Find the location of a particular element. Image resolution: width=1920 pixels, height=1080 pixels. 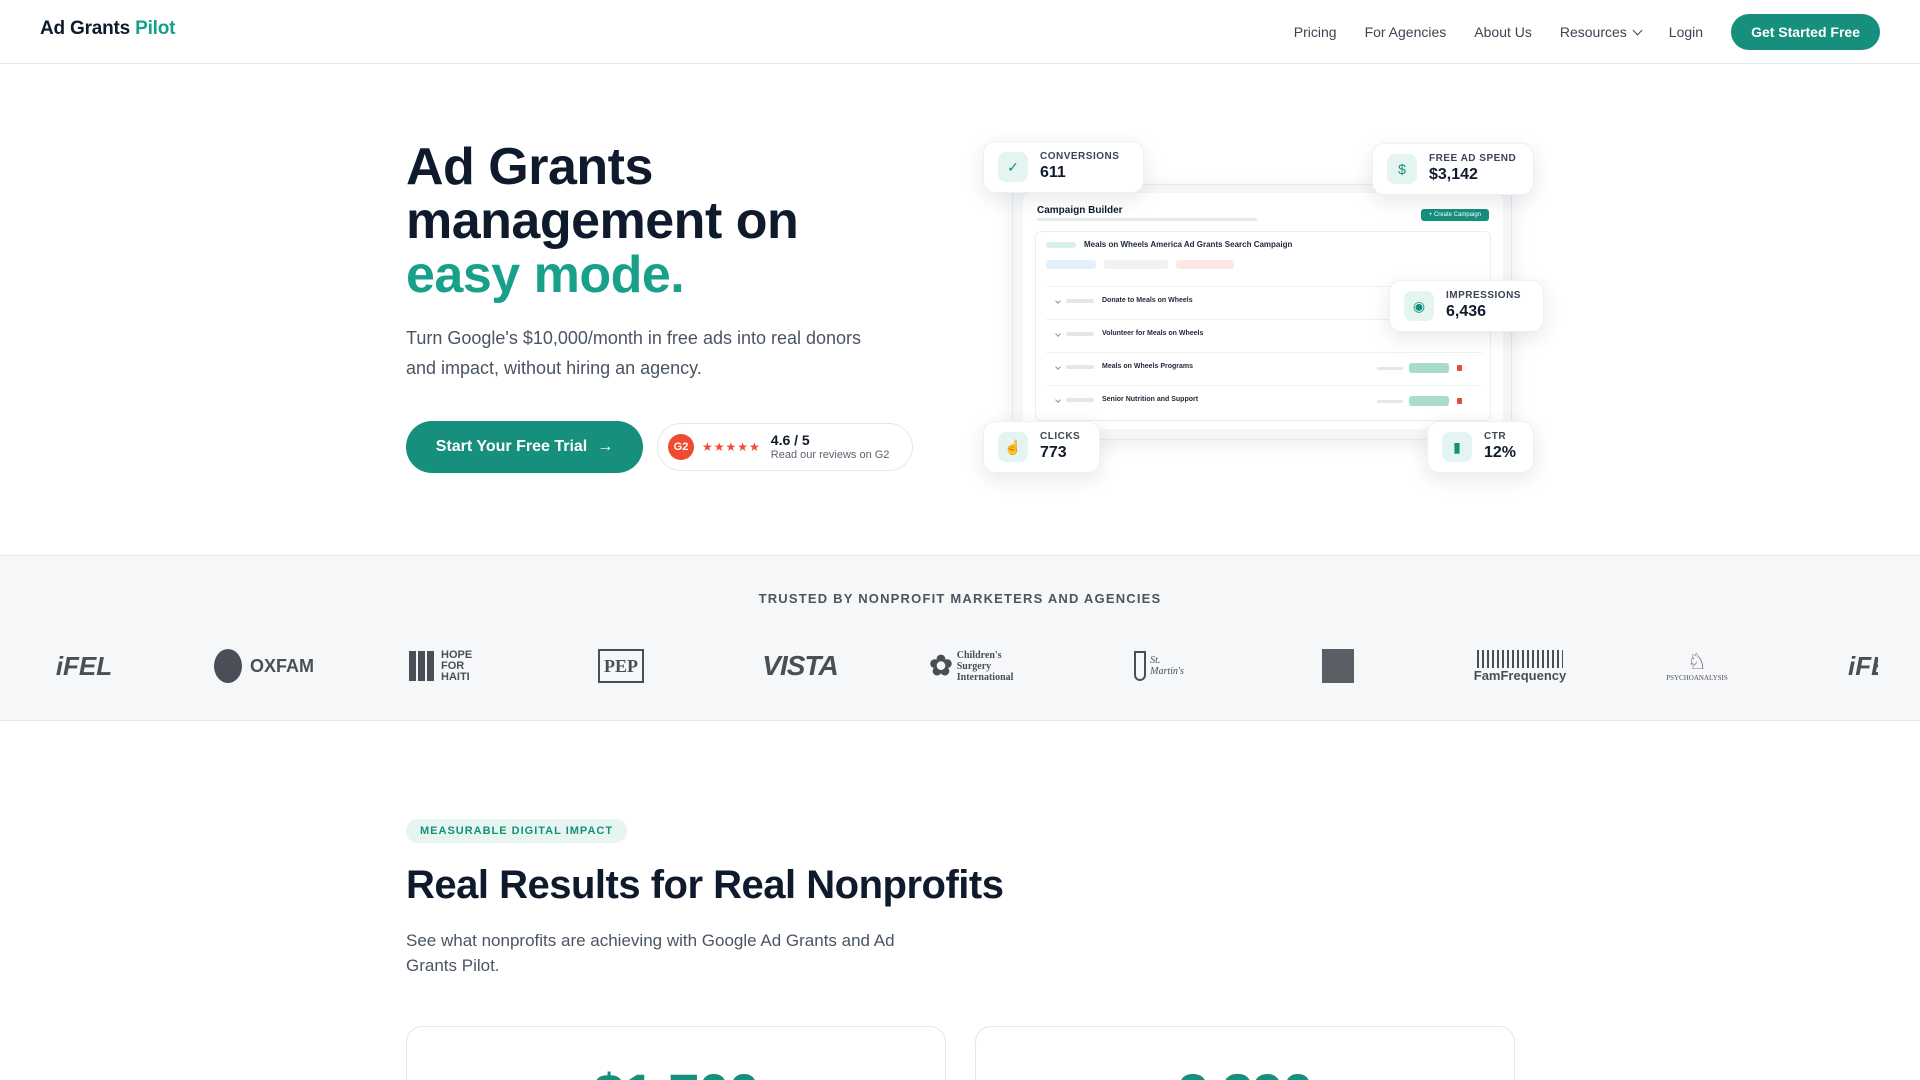

stat-card-impressions: ◉ IMPRESSIONS 6,436 is located at coordinates (1466, 306).